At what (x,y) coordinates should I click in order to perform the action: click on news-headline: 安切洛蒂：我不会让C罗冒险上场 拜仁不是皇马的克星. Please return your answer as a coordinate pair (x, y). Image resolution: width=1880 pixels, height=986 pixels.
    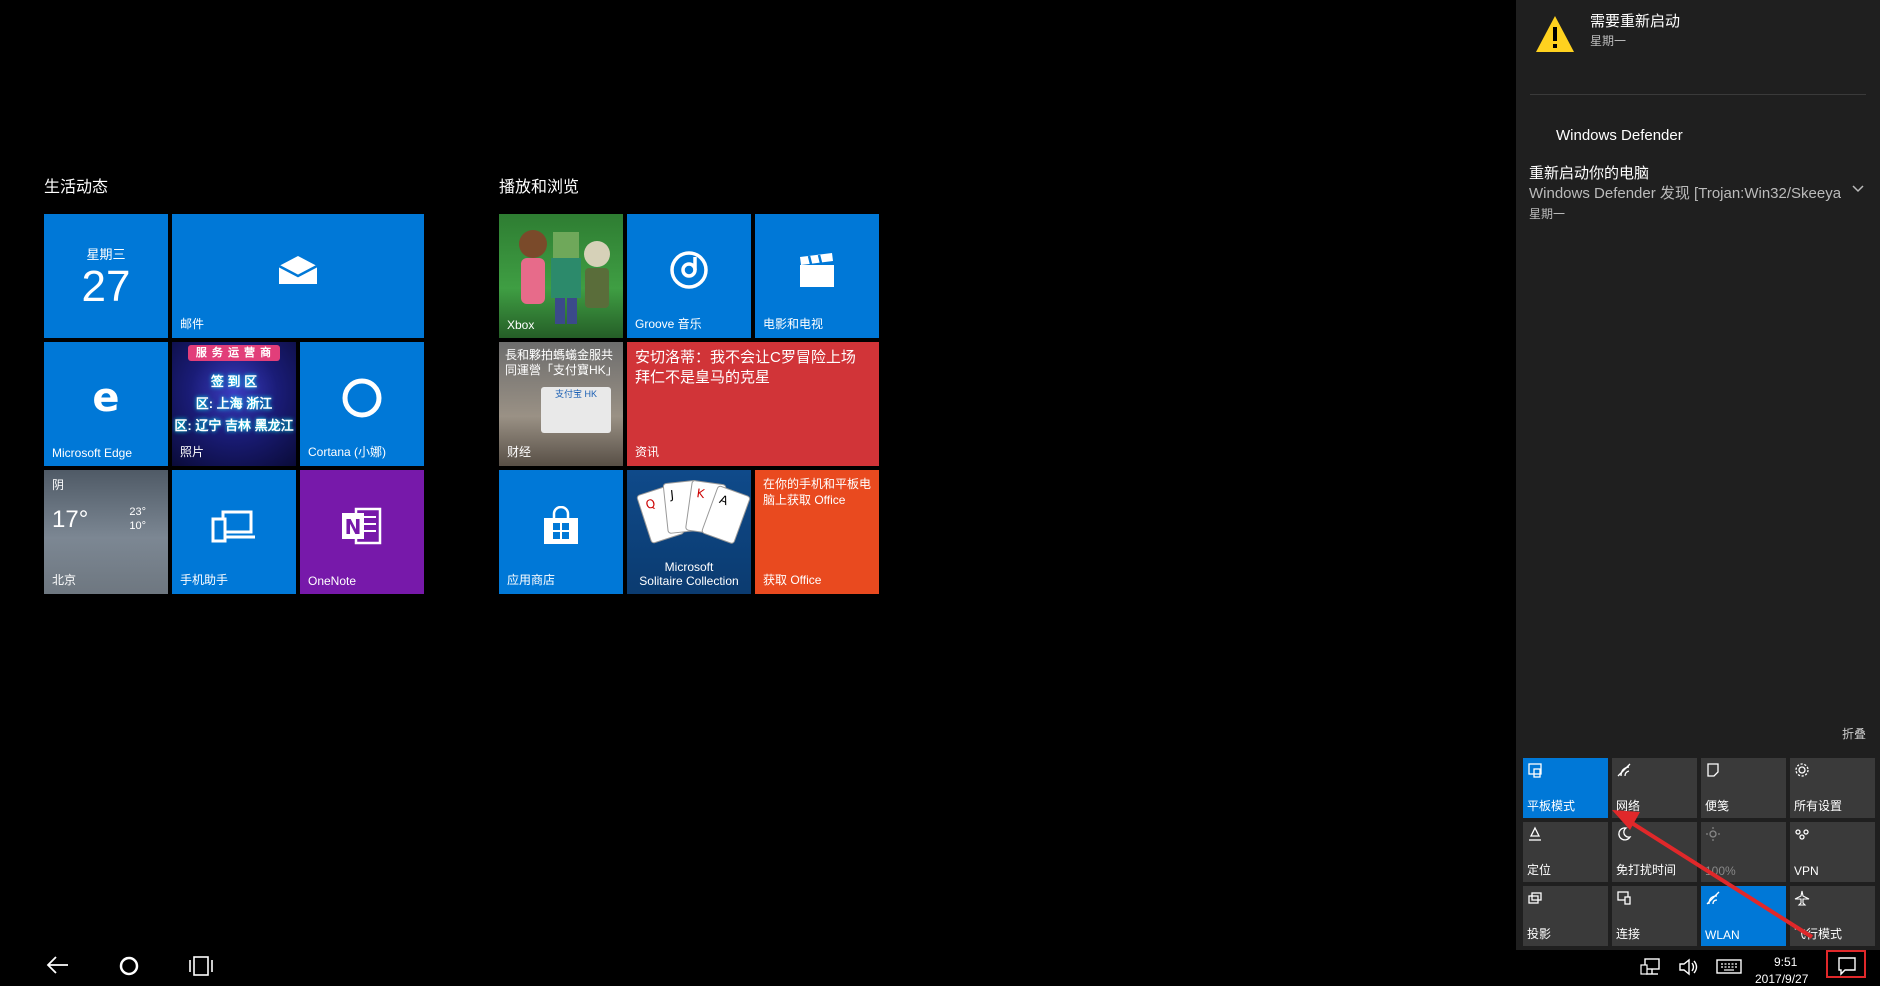
    Looking at the image, I should click on (745, 367).